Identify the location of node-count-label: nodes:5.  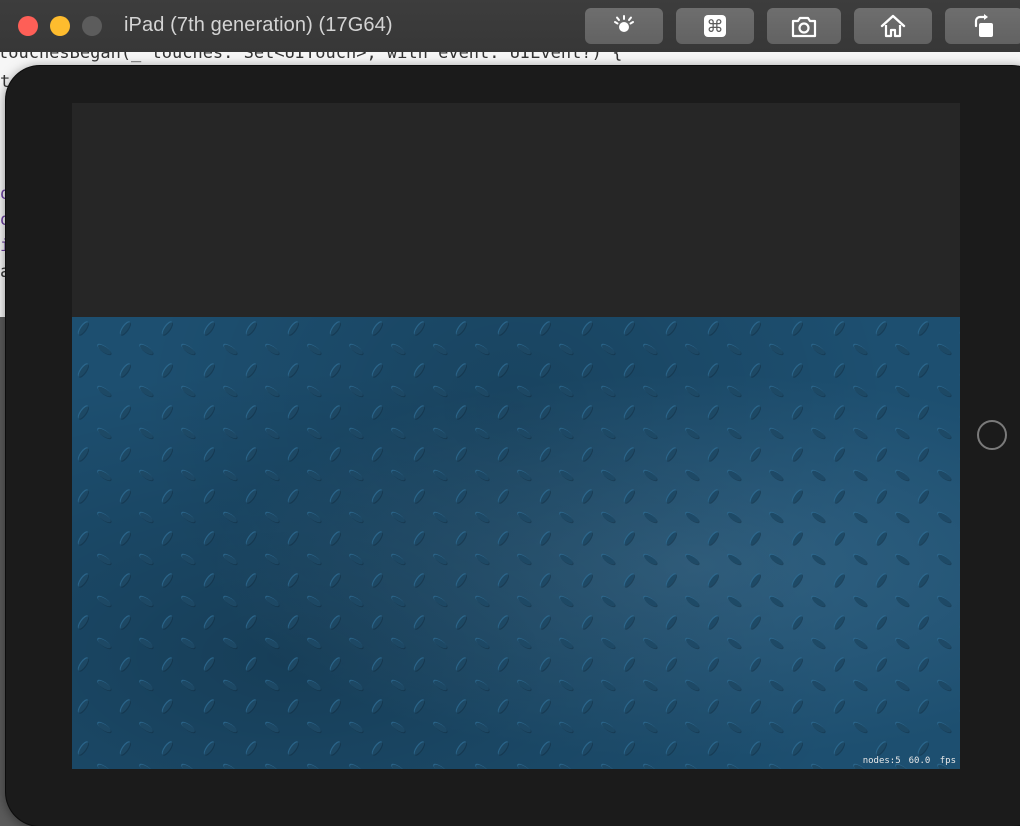
(881, 761).